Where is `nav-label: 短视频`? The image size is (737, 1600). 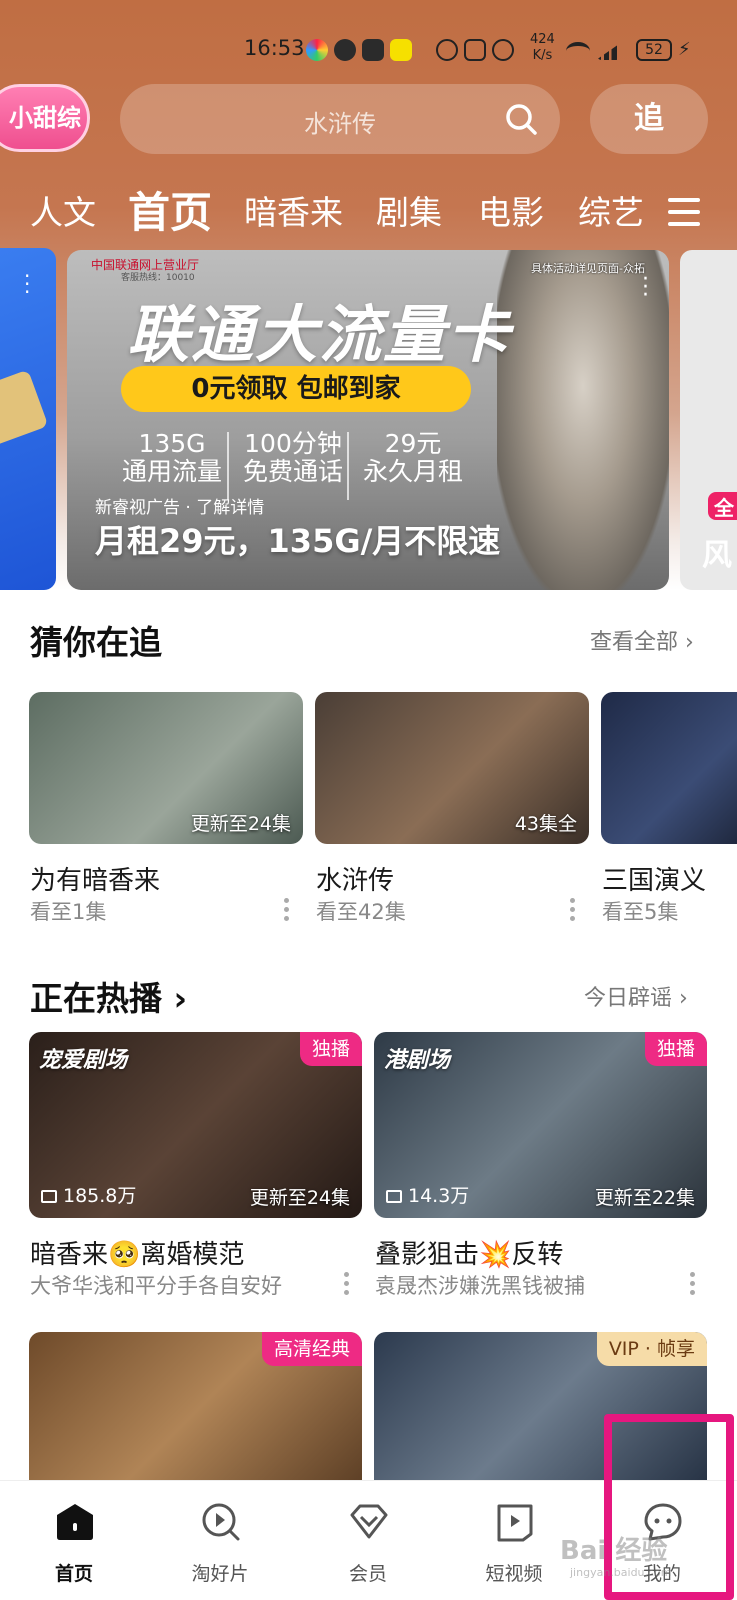 nav-label: 短视频 is located at coordinates (514, 1574).